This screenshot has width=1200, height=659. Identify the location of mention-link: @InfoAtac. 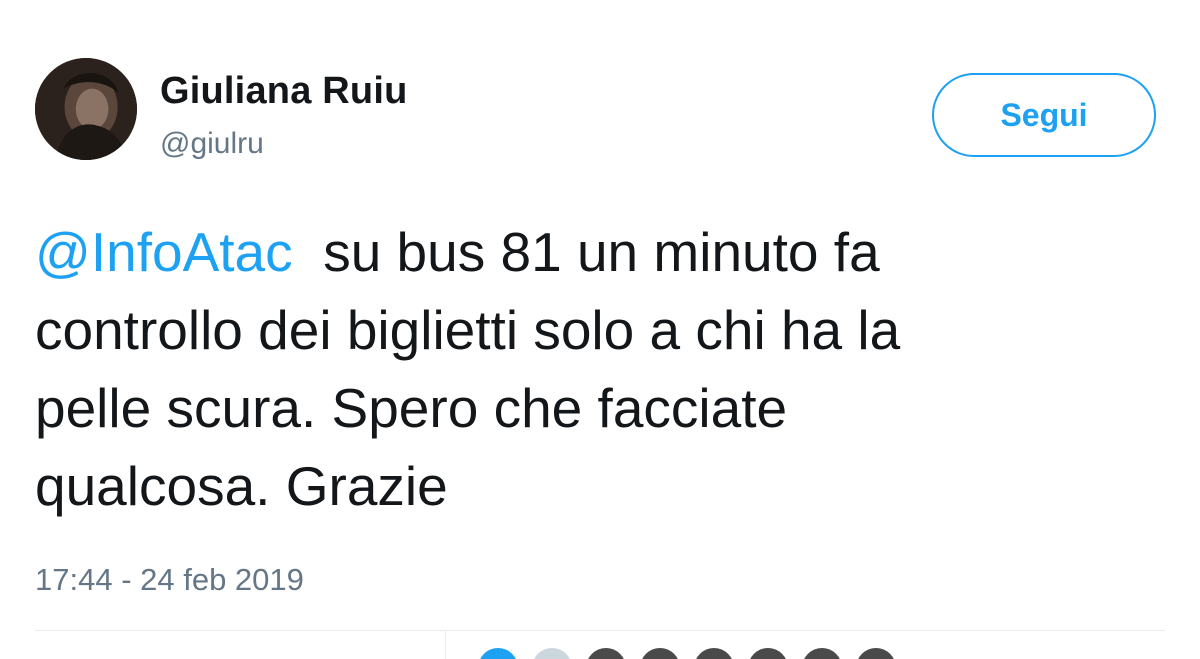
(164, 252).